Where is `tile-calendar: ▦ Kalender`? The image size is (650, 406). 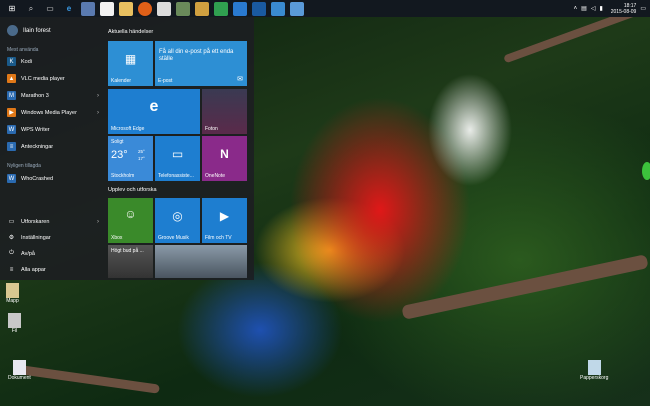 tile-calendar: ▦ Kalender is located at coordinates (130, 63).